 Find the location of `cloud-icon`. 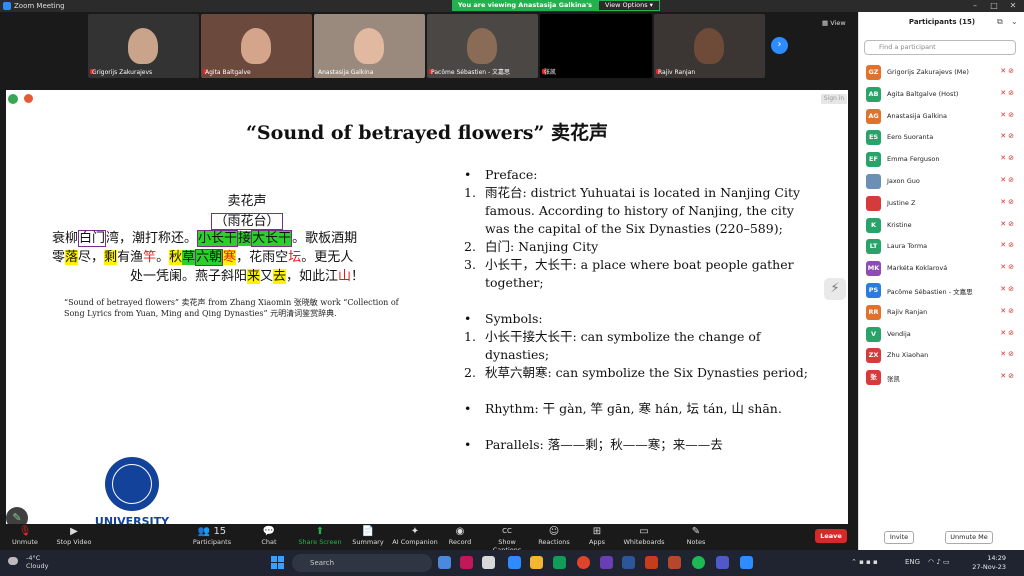

cloud-icon is located at coordinates (13, 561).